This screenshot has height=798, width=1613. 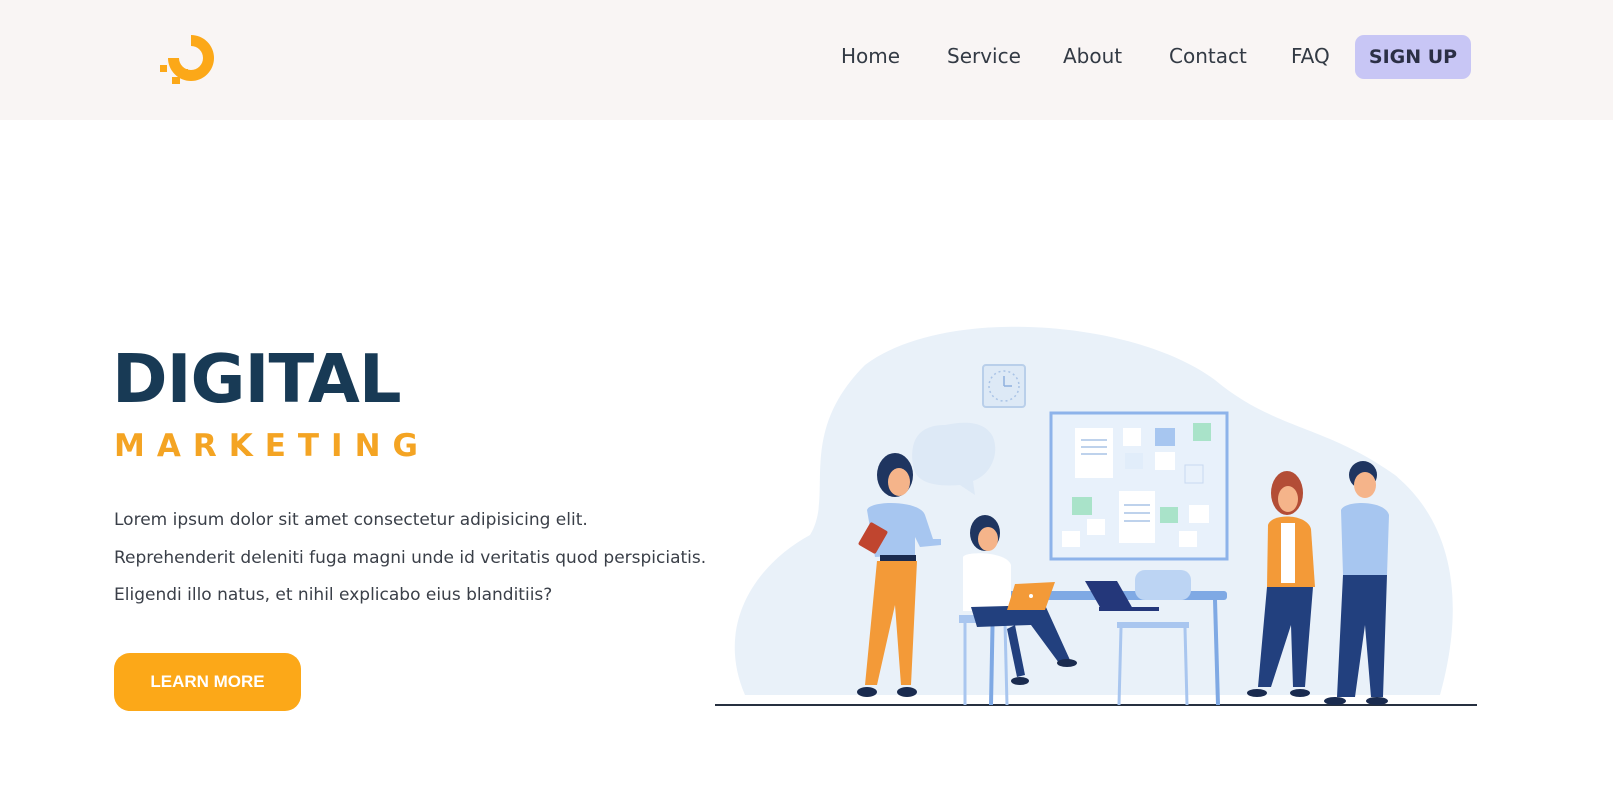 What do you see at coordinates (1092, 56) in the screenshot?
I see `nav-about: About` at bounding box center [1092, 56].